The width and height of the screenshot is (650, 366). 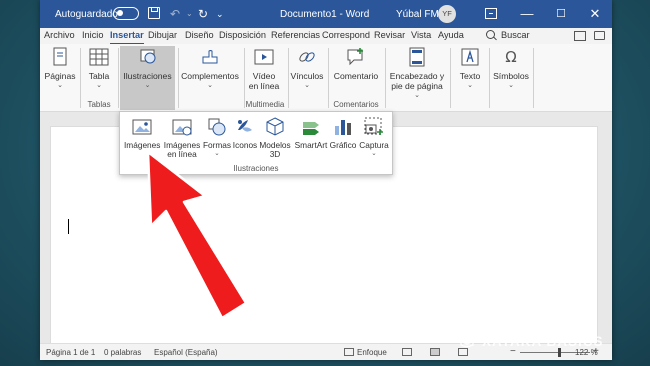 I want to click on comment-button: Comentario, so click(x=356, y=63).